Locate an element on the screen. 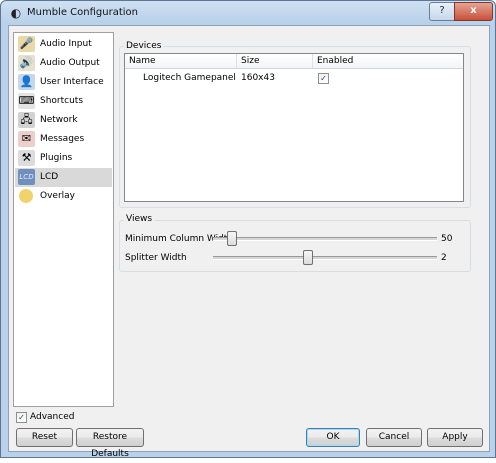 This screenshot has width=496, height=463. sidebar-item-label: Shortcuts is located at coordinates (62, 101).